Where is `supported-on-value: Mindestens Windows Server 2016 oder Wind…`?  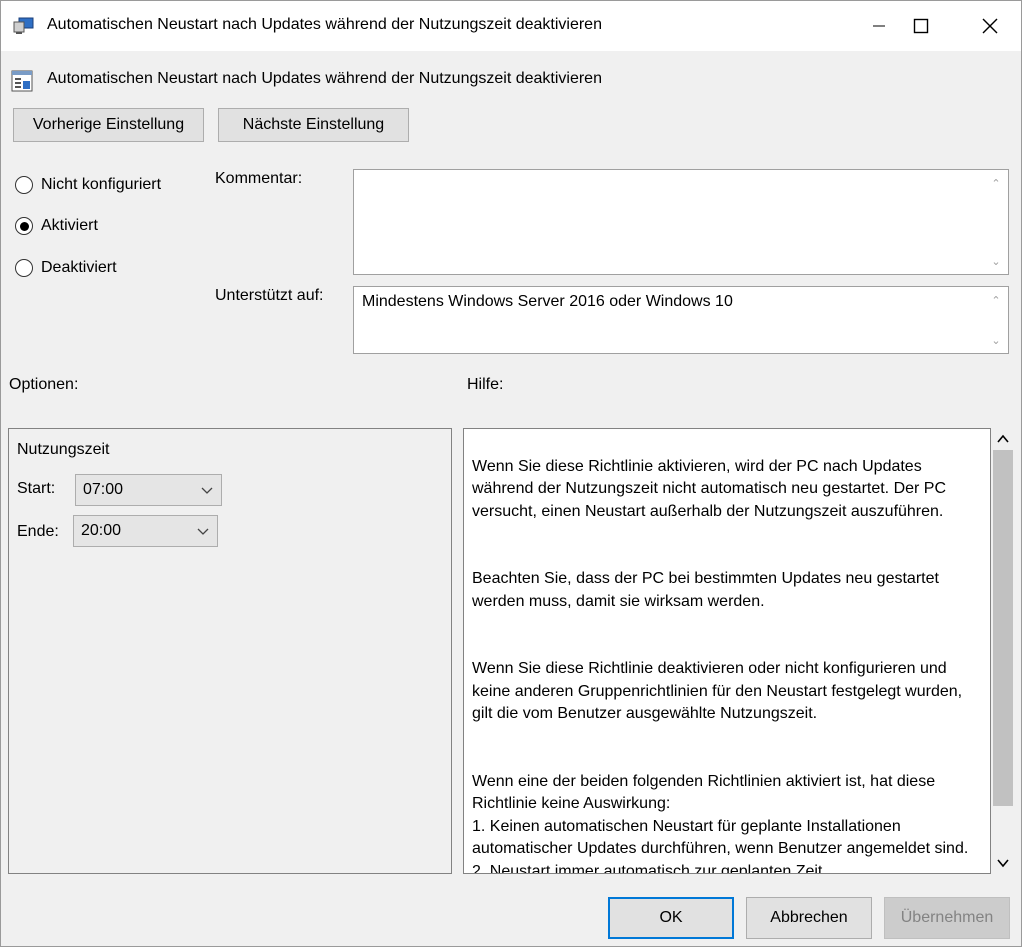
supported-on-value: Mindestens Windows Server 2016 oder Wind… is located at coordinates (547, 301).